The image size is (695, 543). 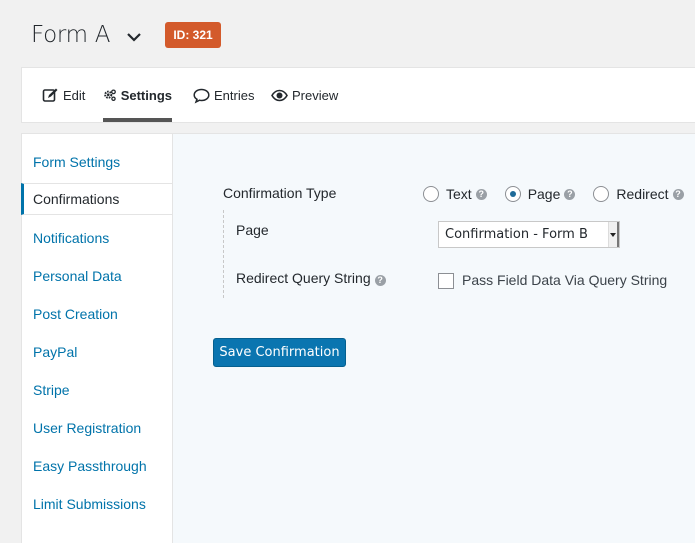 What do you see at coordinates (459, 194) in the screenshot?
I see `radio-text-label: Text` at bounding box center [459, 194].